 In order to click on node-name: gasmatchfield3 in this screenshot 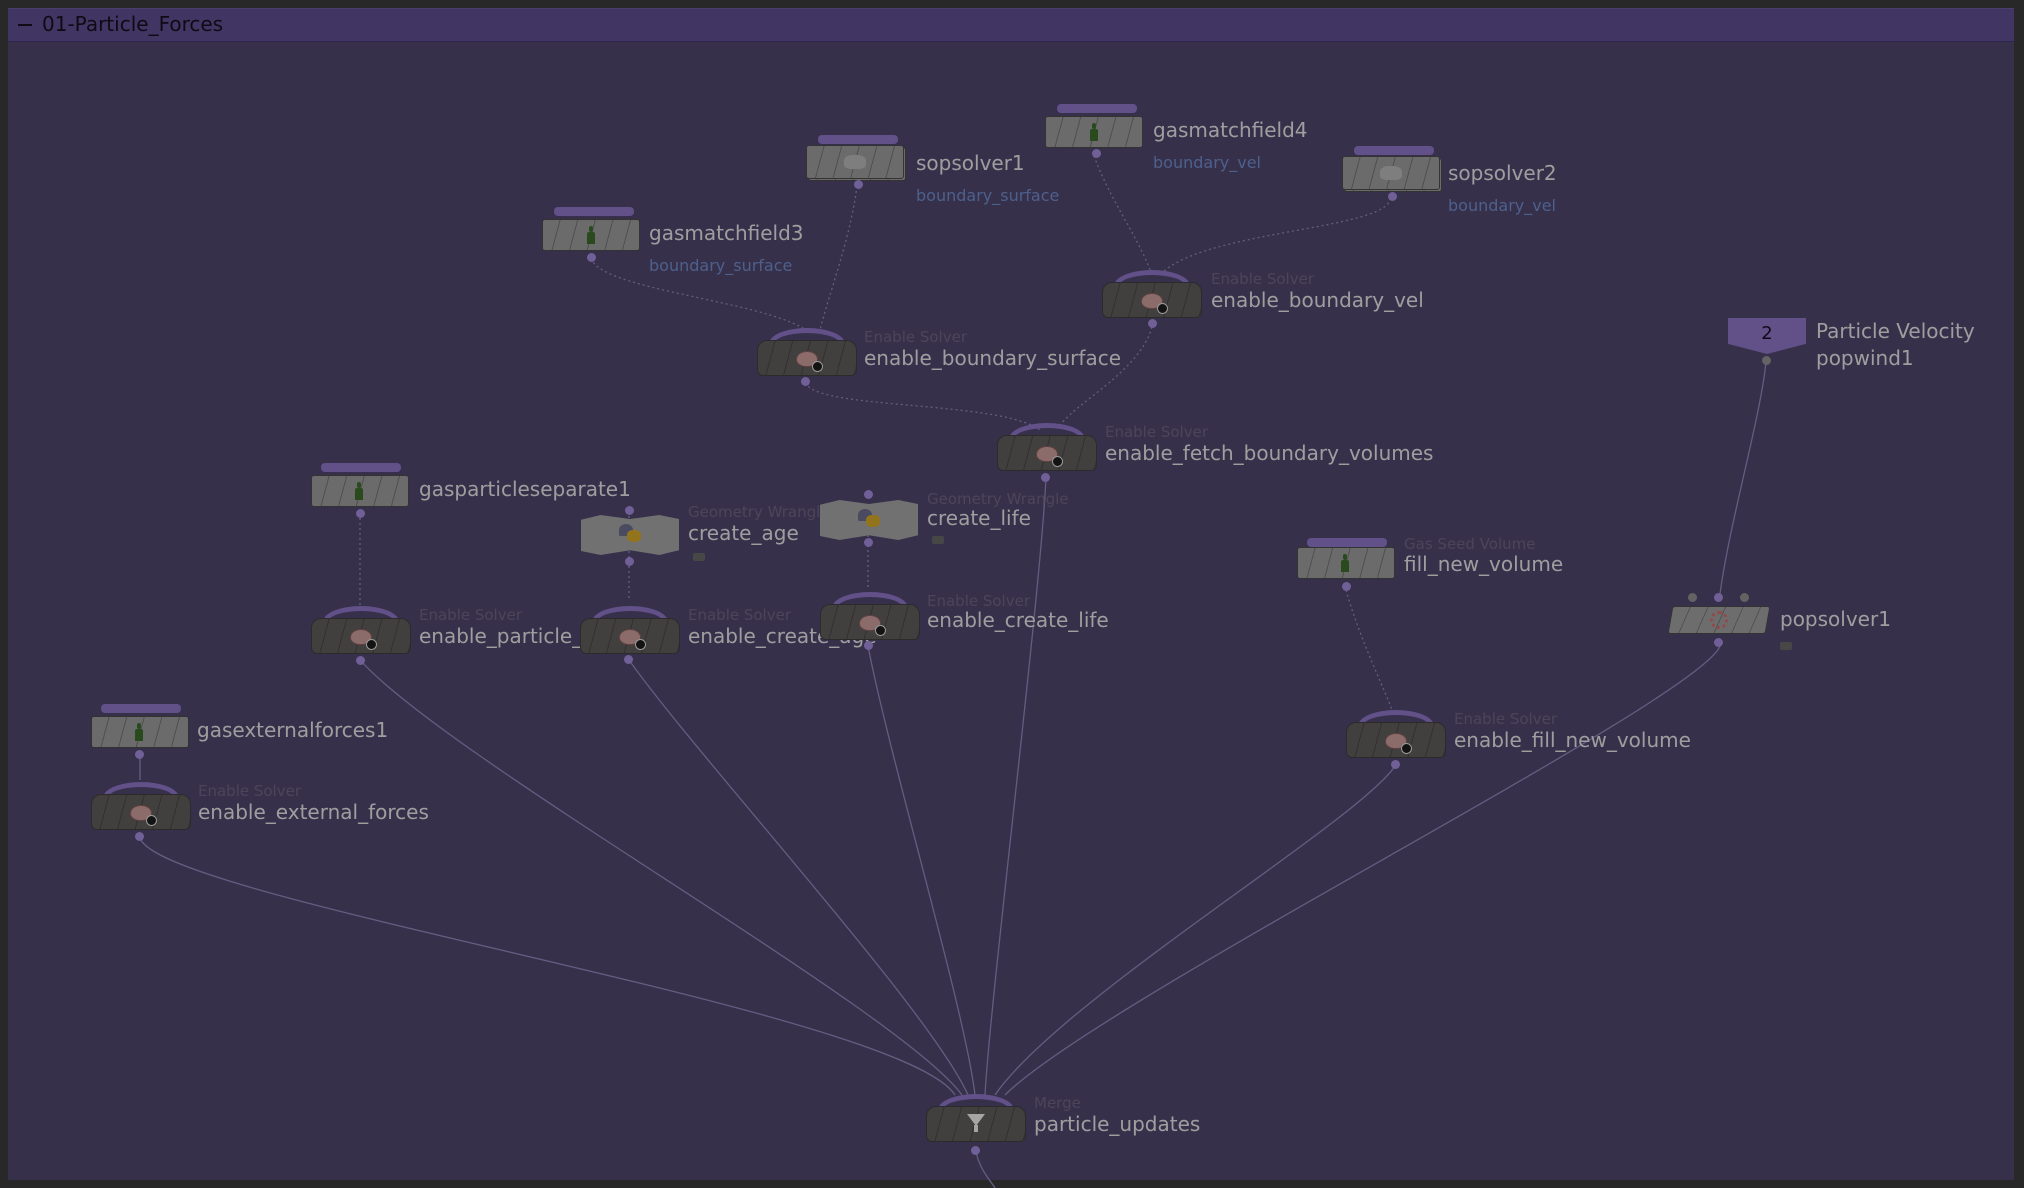, I will do `click(726, 233)`.